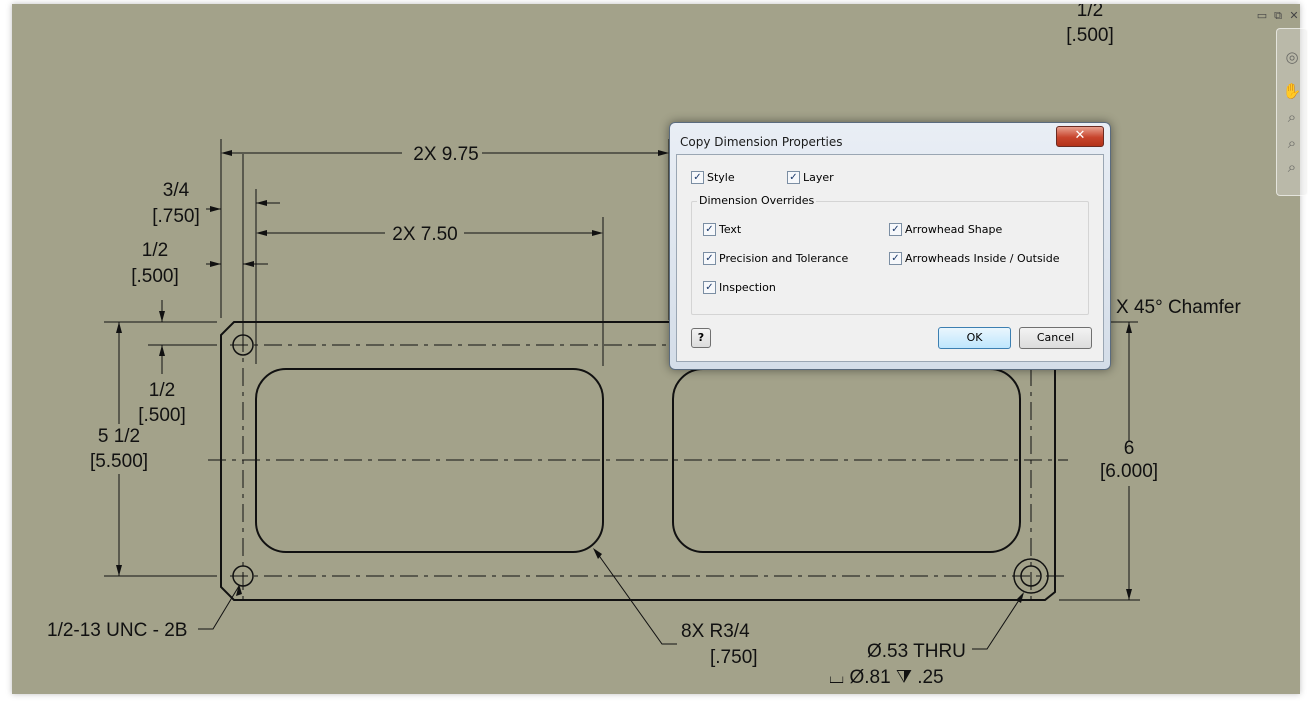  I want to click on arrowhead-shape-label: Arrowhead Shape, so click(954, 229).